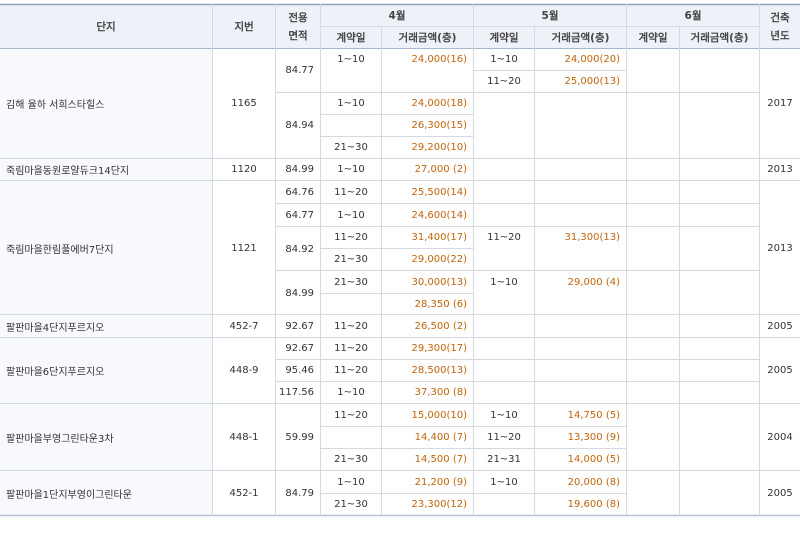 The height and width of the screenshot is (540, 800). I want to click on april-amount: 15,000(10), so click(439, 415).